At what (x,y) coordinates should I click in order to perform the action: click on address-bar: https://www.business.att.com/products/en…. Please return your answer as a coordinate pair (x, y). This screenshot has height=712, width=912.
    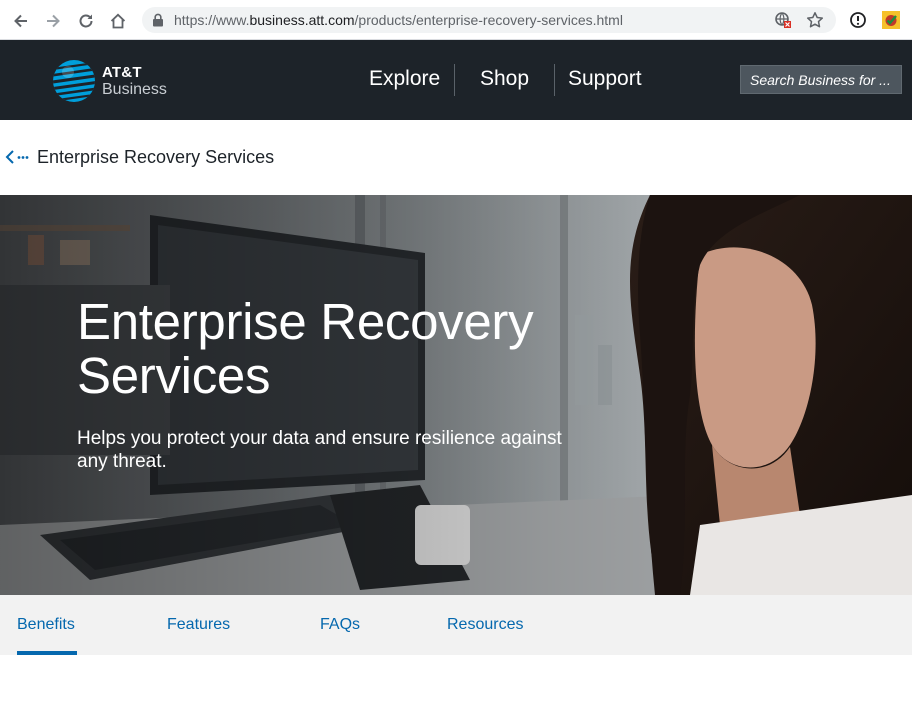
    Looking at the image, I should click on (489, 20).